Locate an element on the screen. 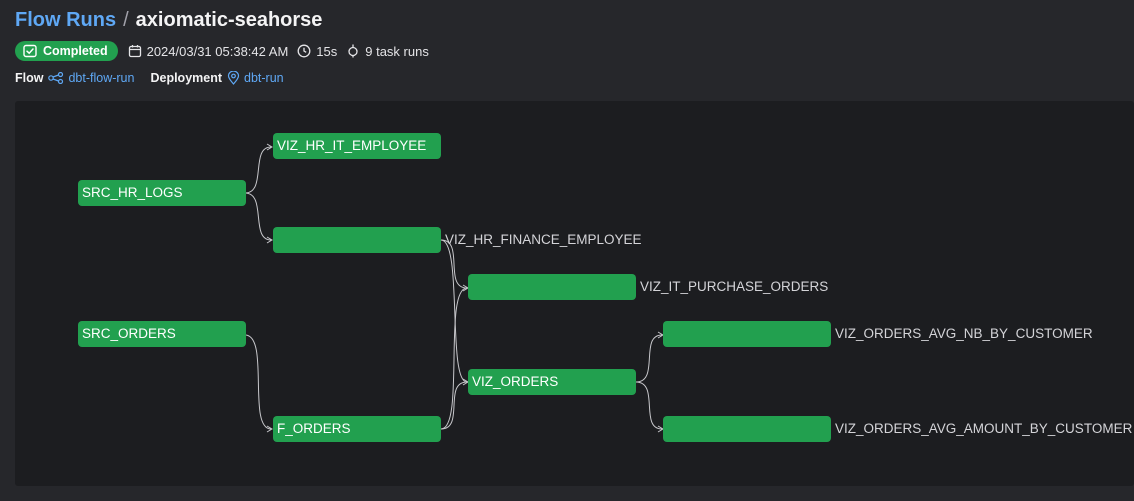 The width and height of the screenshot is (1134, 501). check-square-icon is located at coordinates (30, 51).